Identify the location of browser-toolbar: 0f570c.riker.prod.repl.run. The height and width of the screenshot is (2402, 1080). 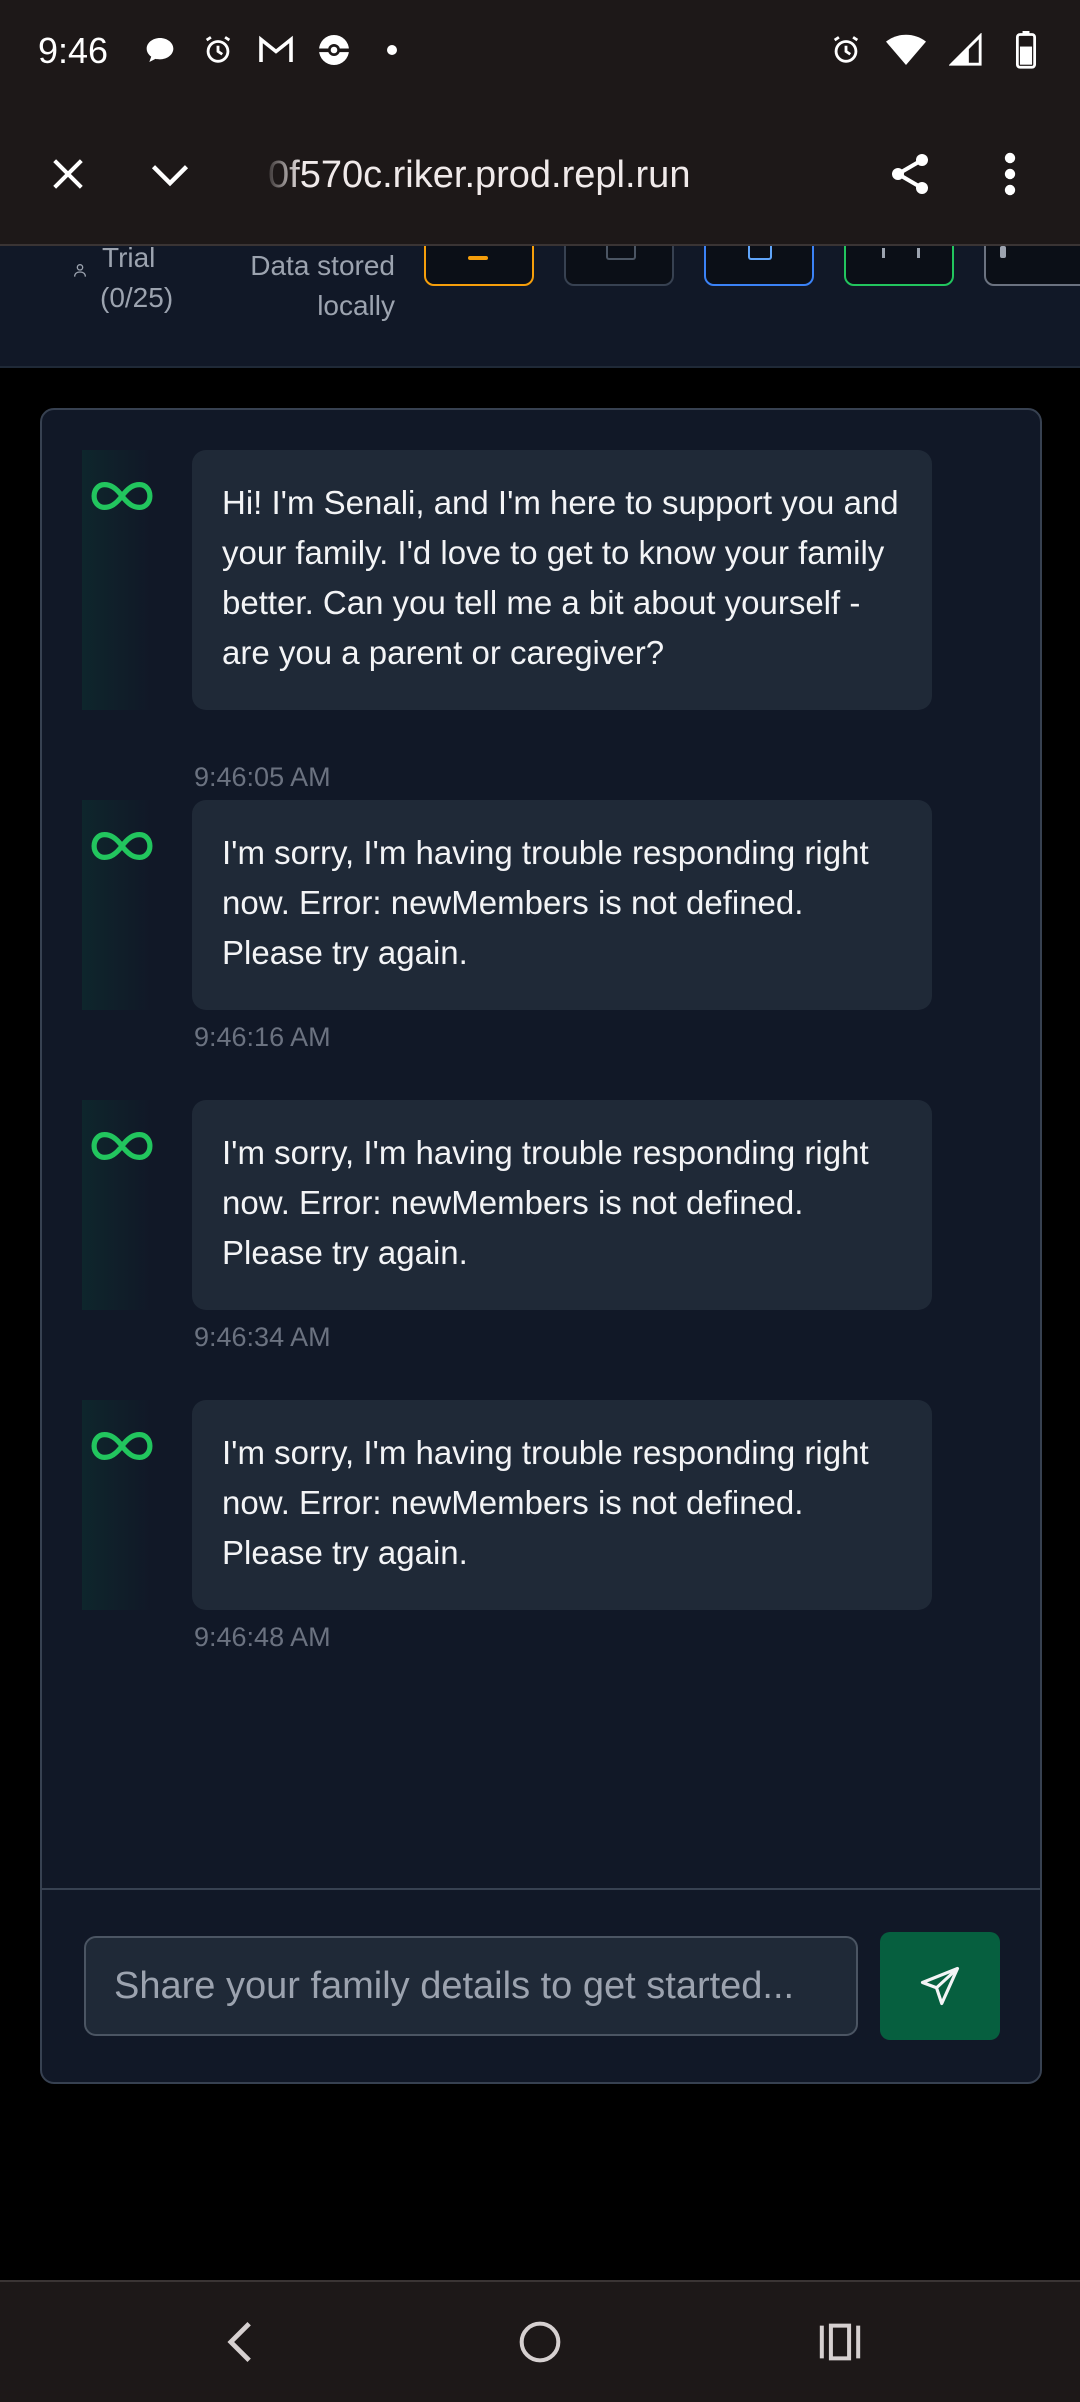
(540, 175).